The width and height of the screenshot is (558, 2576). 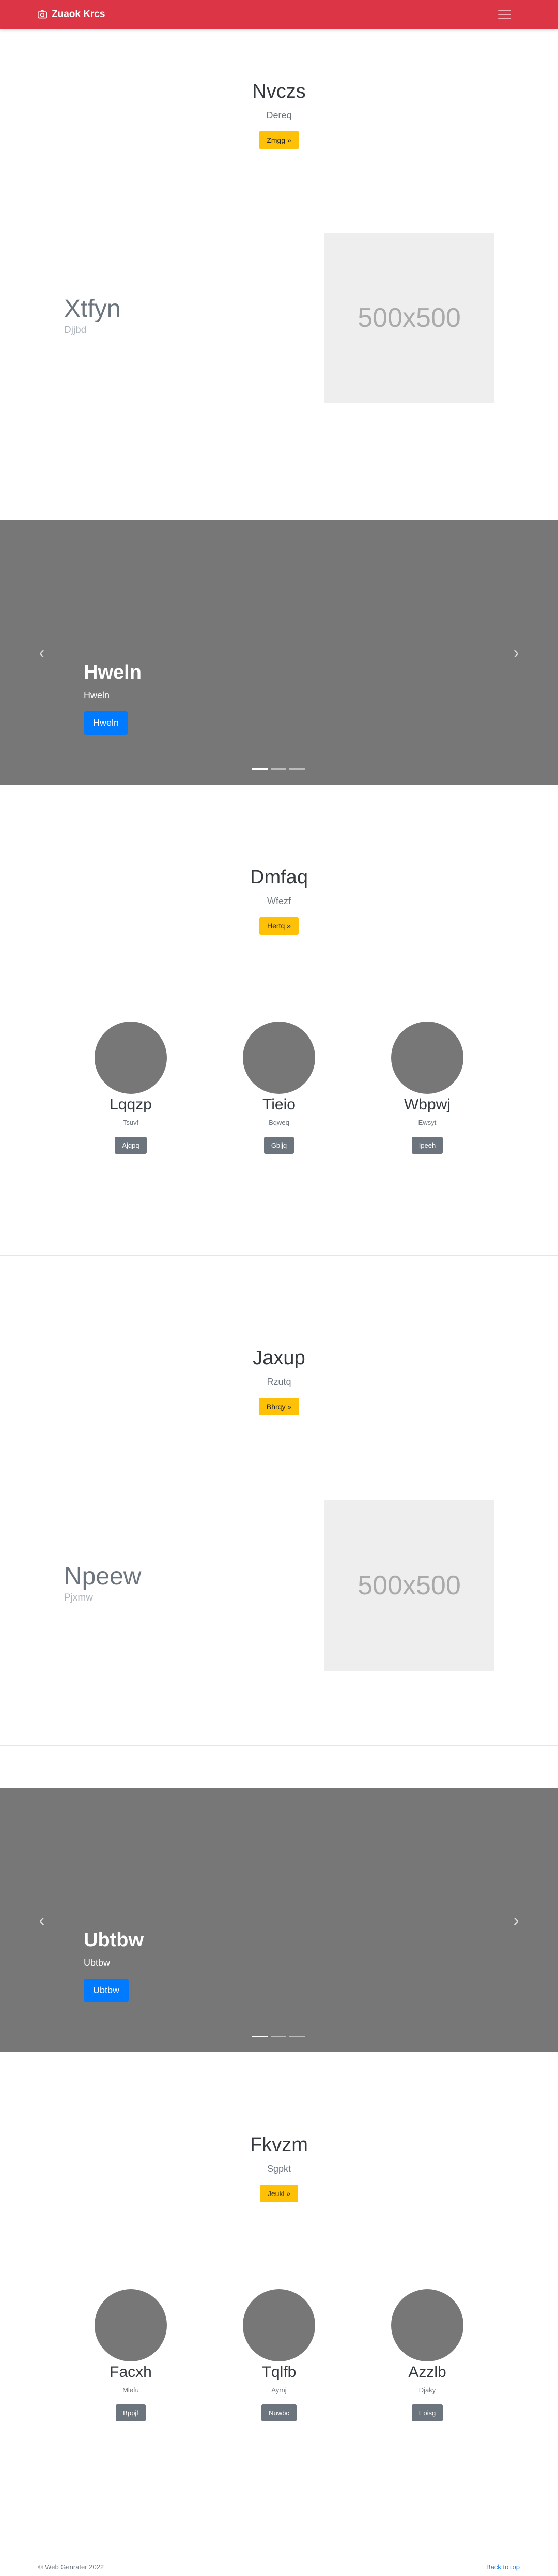 What do you see at coordinates (279, 140) in the screenshot?
I see `jumbotron-button: Zmgg »` at bounding box center [279, 140].